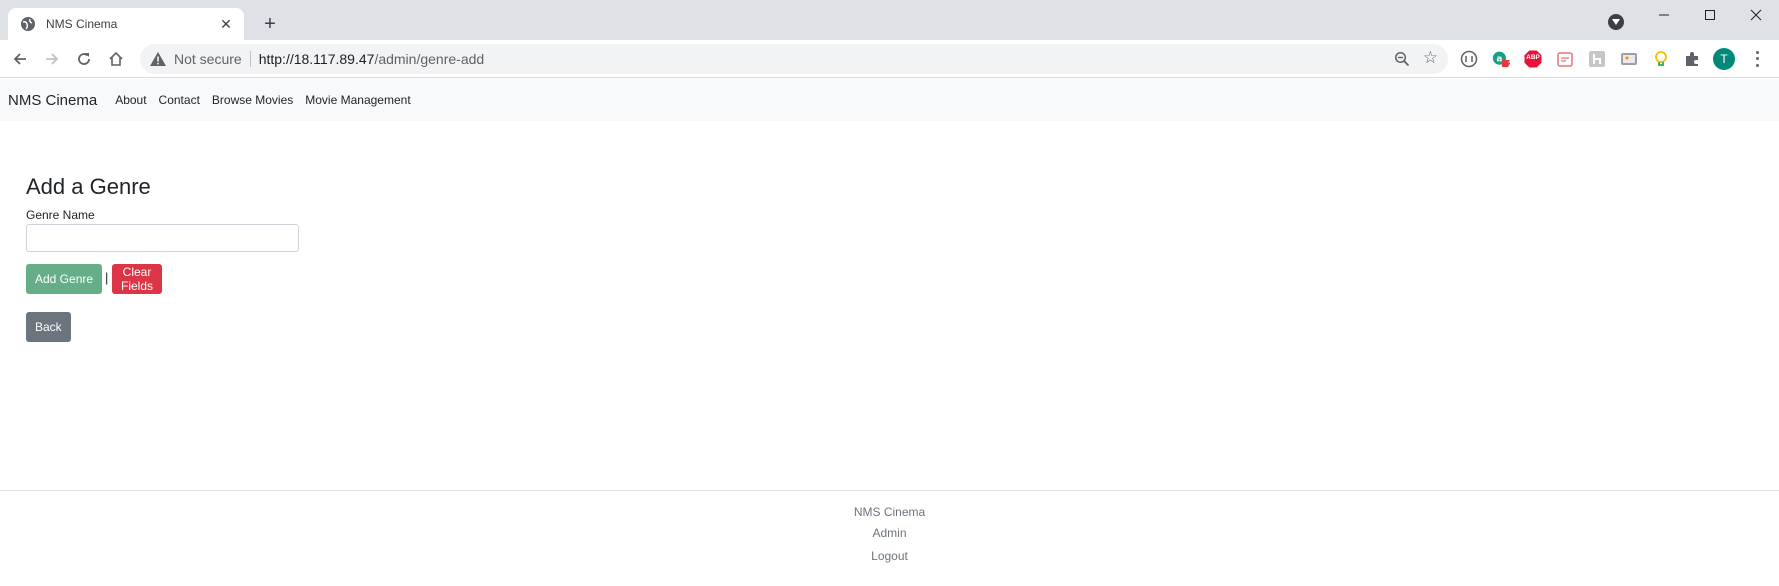 This screenshot has height=586, width=1779. What do you see at coordinates (1724, 59) in the screenshot?
I see `profile-avatar: T` at bounding box center [1724, 59].